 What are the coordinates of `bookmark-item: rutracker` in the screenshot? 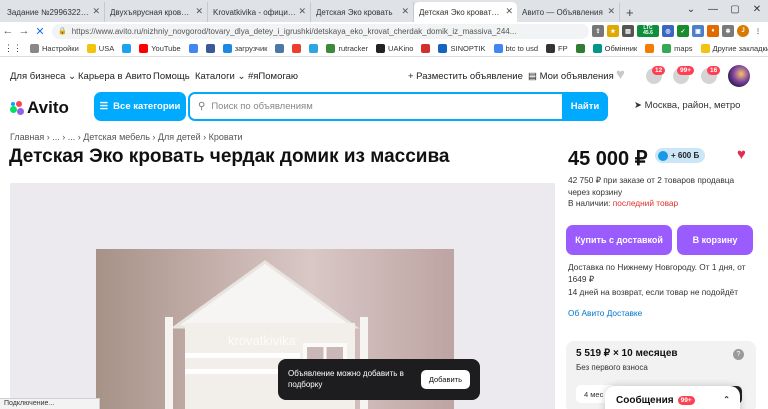 It's located at (347, 48).